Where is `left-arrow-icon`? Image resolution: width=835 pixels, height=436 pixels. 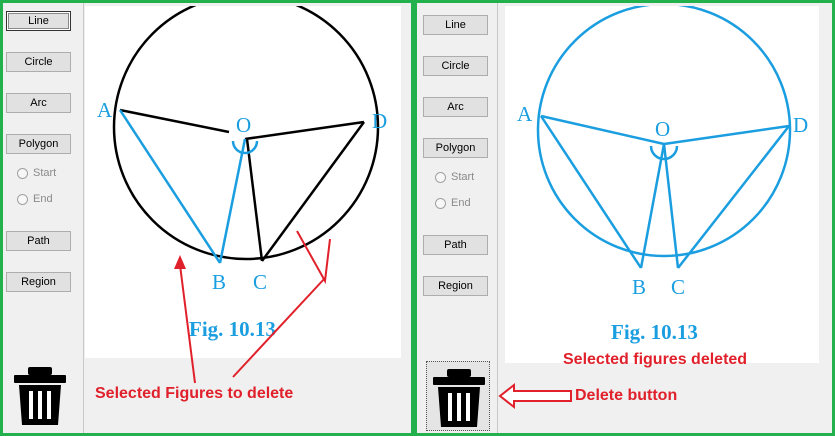 left-arrow-icon is located at coordinates (535, 396).